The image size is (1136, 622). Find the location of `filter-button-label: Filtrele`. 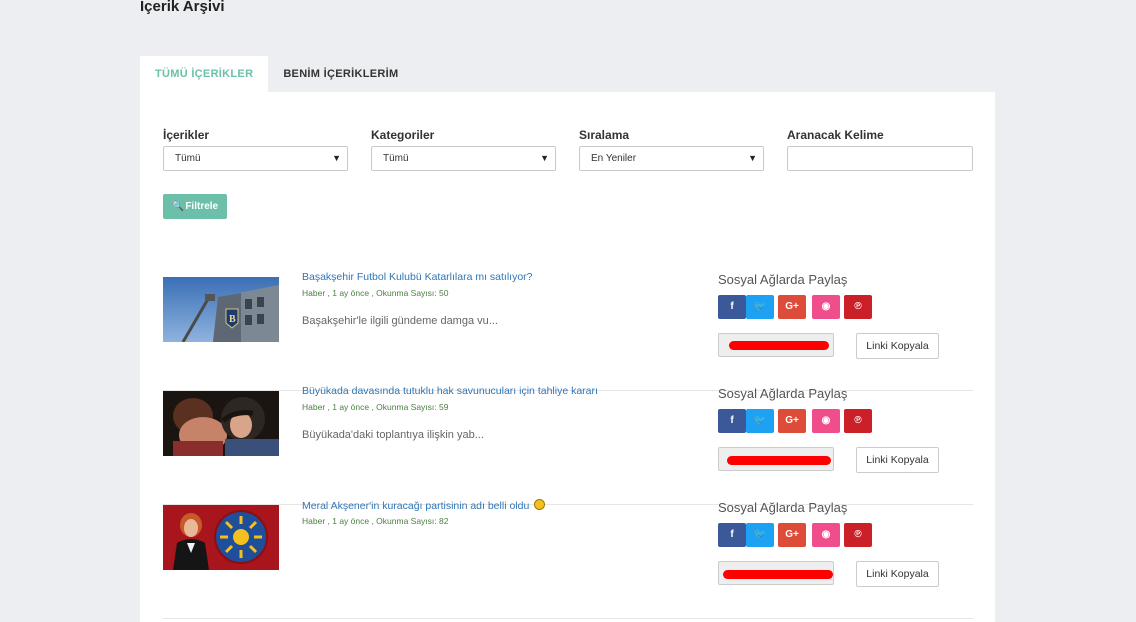

filter-button-label: Filtrele is located at coordinates (202, 206).